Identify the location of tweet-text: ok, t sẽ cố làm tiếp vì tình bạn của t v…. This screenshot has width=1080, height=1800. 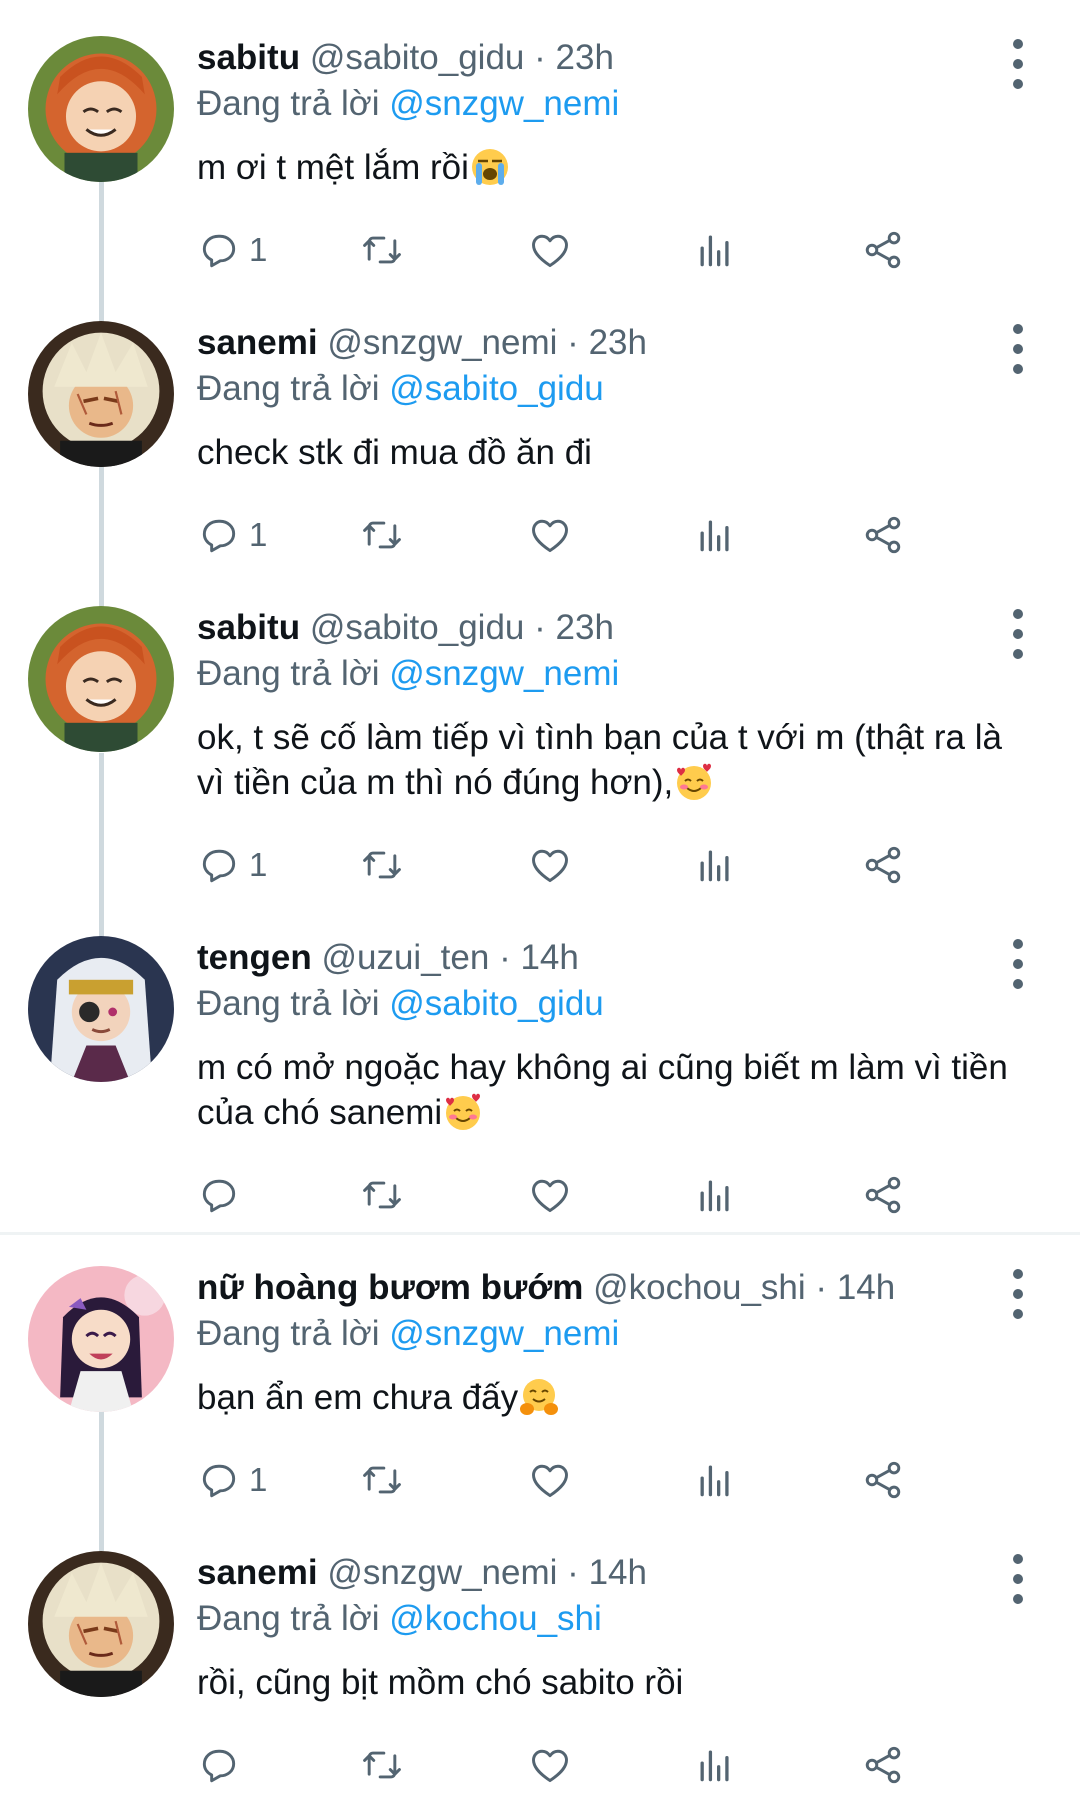
(612, 760).